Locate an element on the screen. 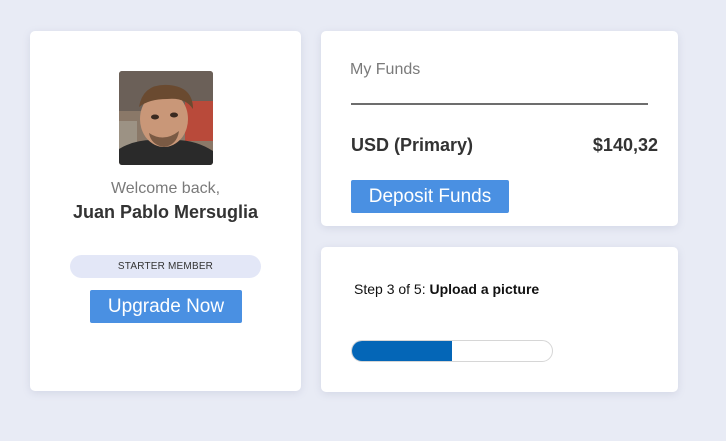 This screenshot has width=726, height=441. step-text: Step 3 of 5: Upload a picture is located at coordinates (446, 289).